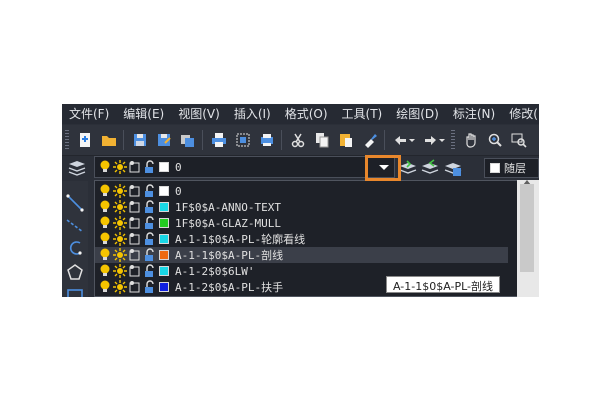 The height and width of the screenshot is (400, 600). Describe the element at coordinates (75, 292) in the screenshot. I see `rectangle-icon` at that location.